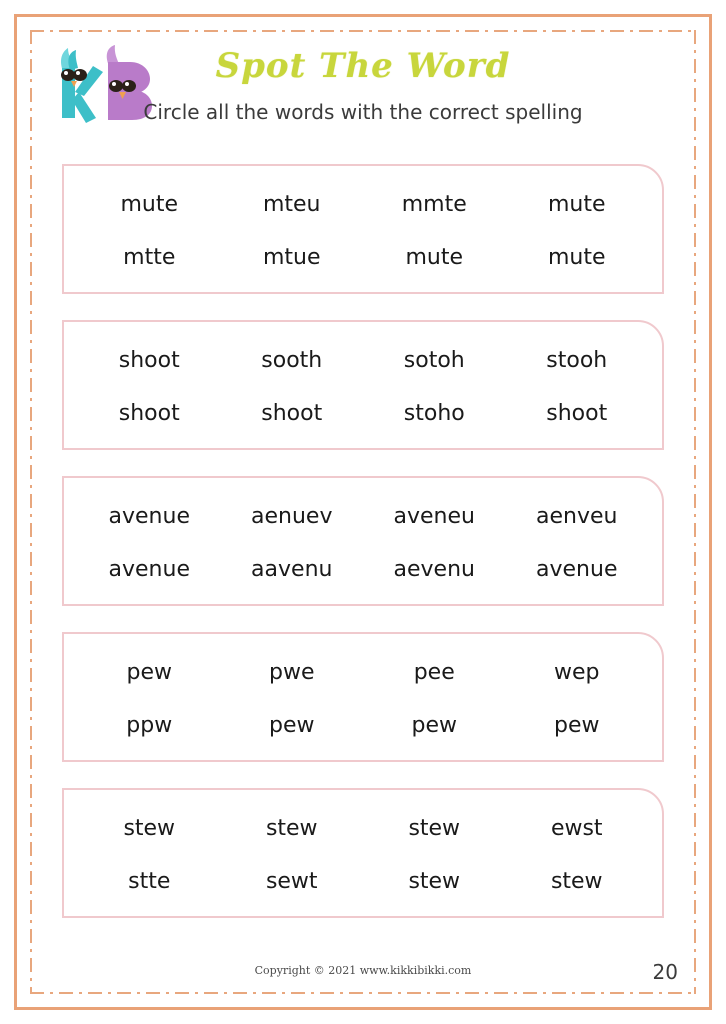 This screenshot has height=1024, width=726. Describe the element at coordinates (292, 881) in the screenshot. I see `word-option: sewt` at that location.